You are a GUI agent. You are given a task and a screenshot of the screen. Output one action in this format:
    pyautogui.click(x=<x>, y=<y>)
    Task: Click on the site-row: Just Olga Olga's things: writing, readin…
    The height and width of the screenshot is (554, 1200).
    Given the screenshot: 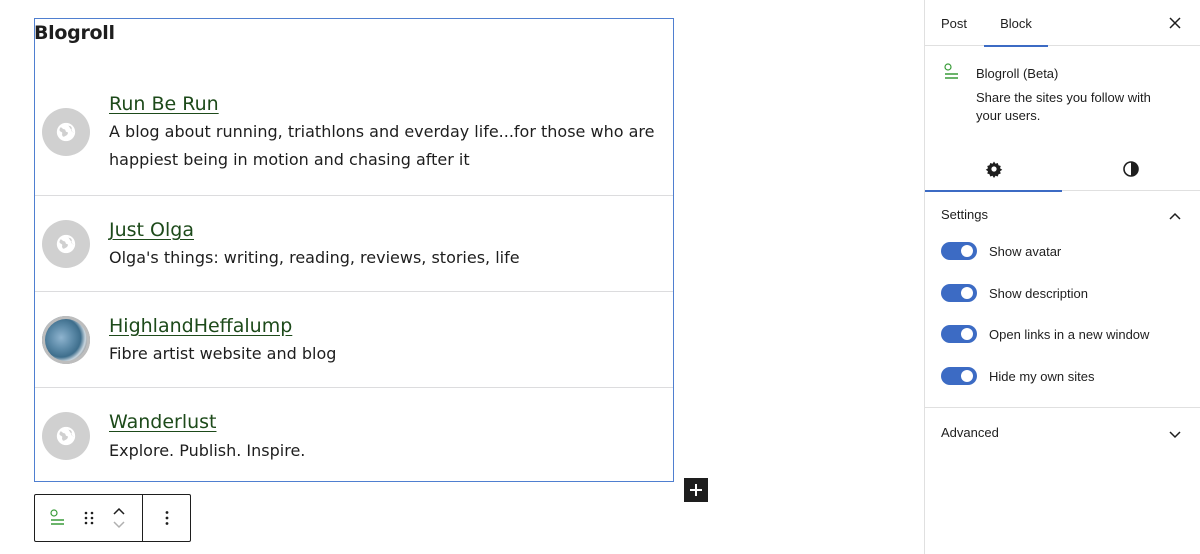 What is the action you would take?
    pyautogui.click(x=354, y=243)
    